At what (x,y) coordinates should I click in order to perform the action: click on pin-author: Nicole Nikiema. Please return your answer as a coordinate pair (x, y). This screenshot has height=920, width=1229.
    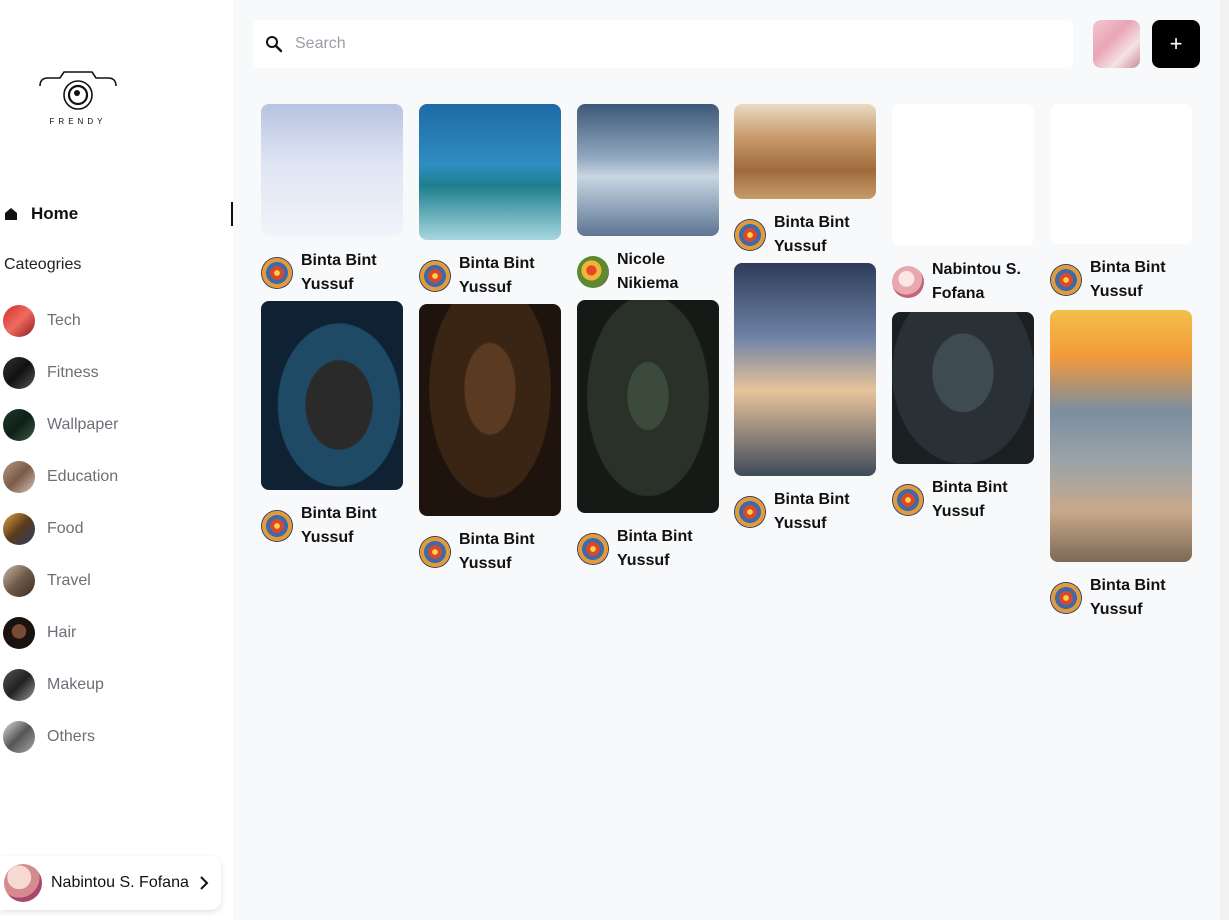
    Looking at the image, I should click on (648, 272).